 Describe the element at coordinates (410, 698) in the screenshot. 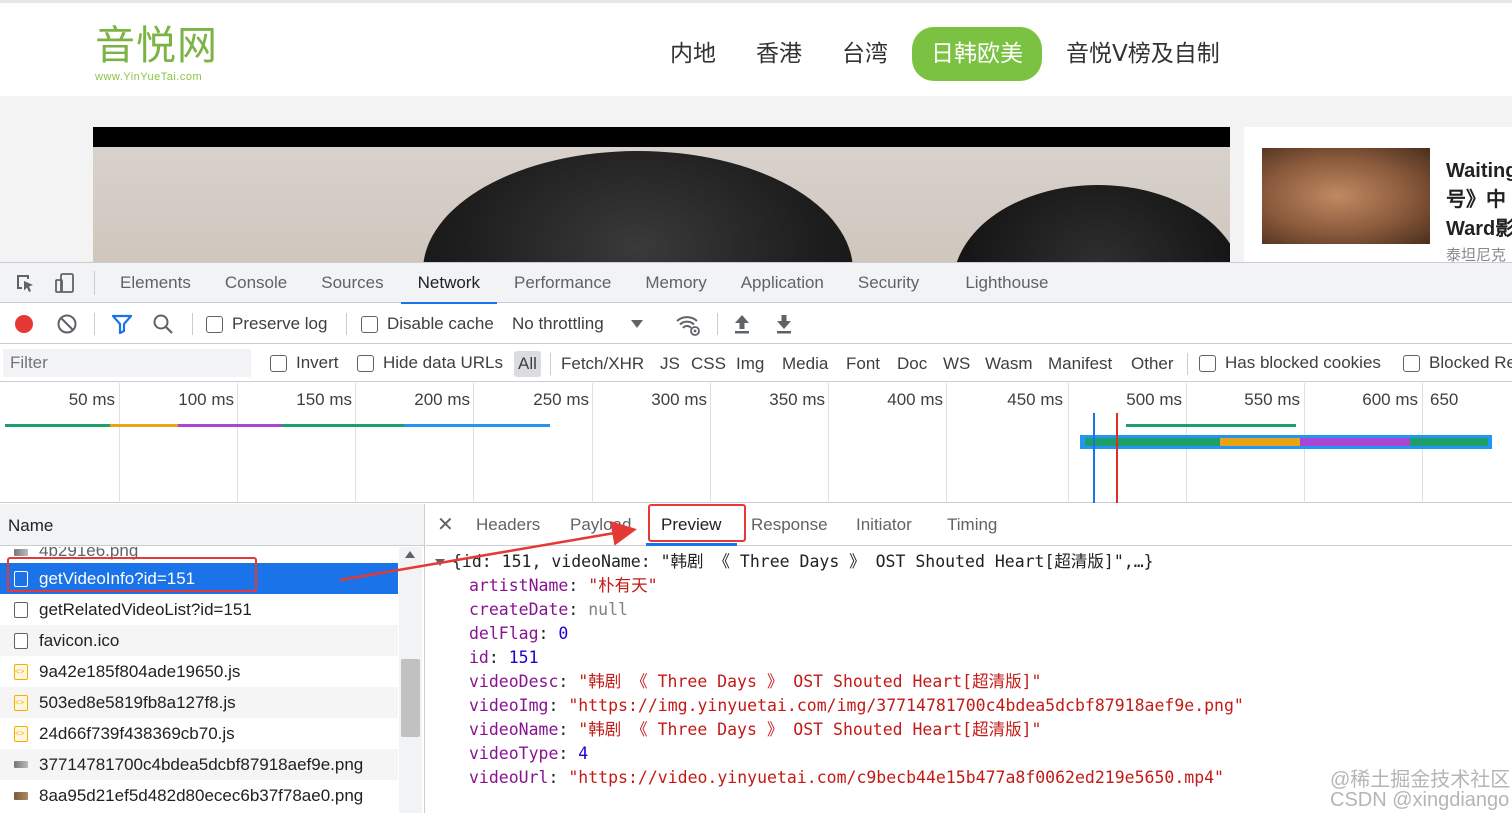

I see `scrollbar-thumb` at that location.